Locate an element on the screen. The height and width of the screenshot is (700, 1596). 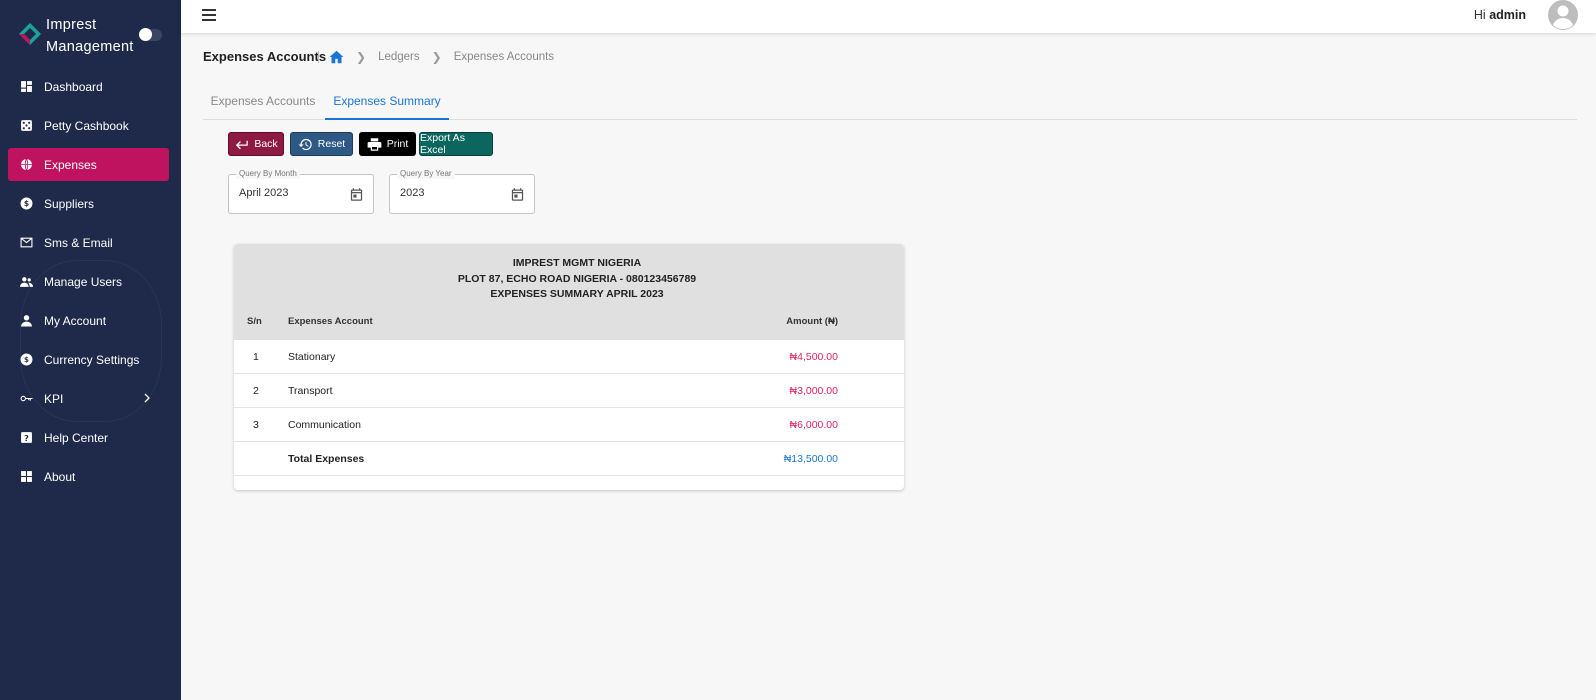
row-sn: 3 is located at coordinates (256, 425).